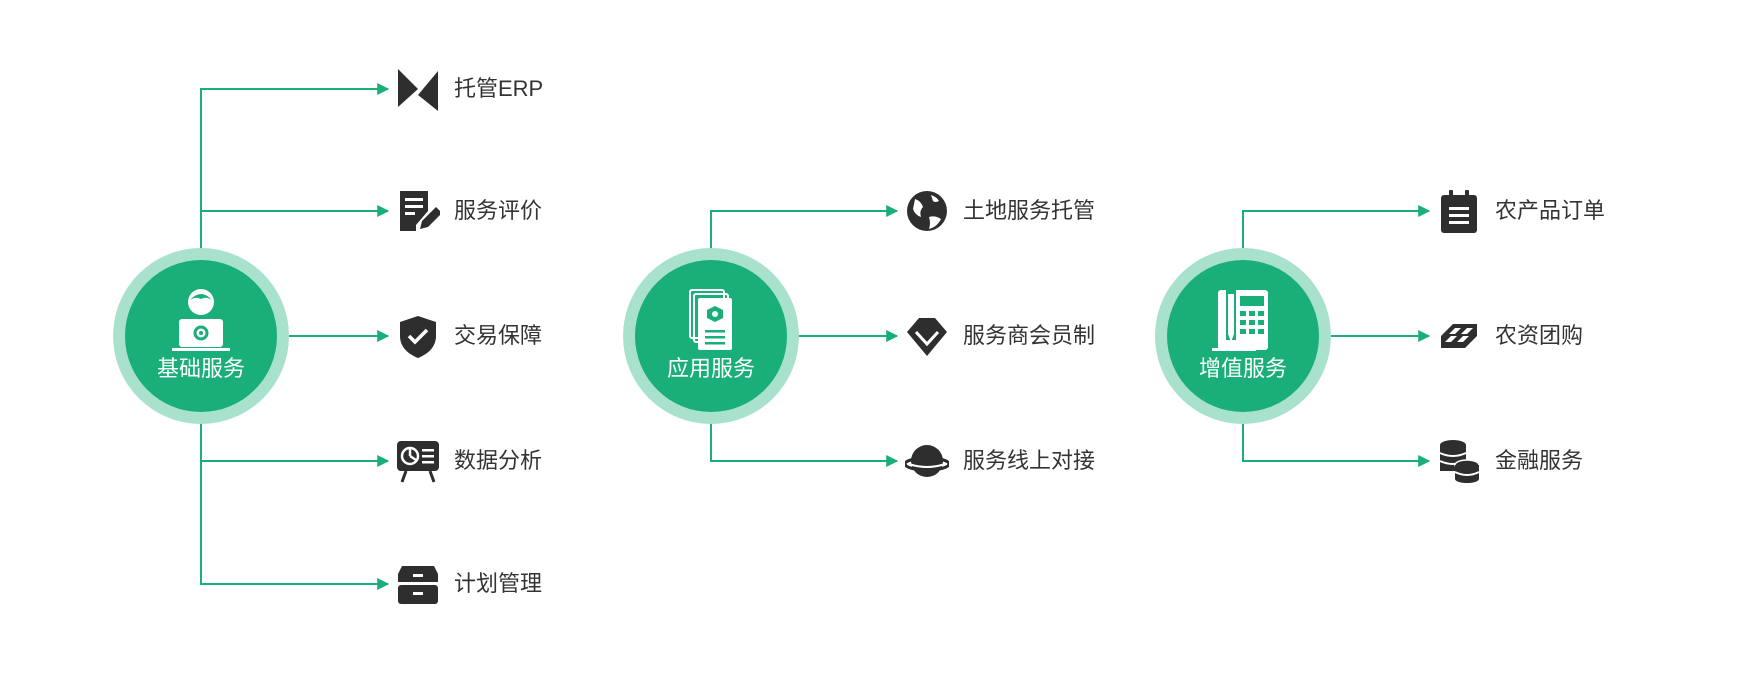 The width and height of the screenshot is (1752, 676). What do you see at coordinates (1539, 335) in the screenshot?
I see `service-item-label: 农资团购` at bounding box center [1539, 335].